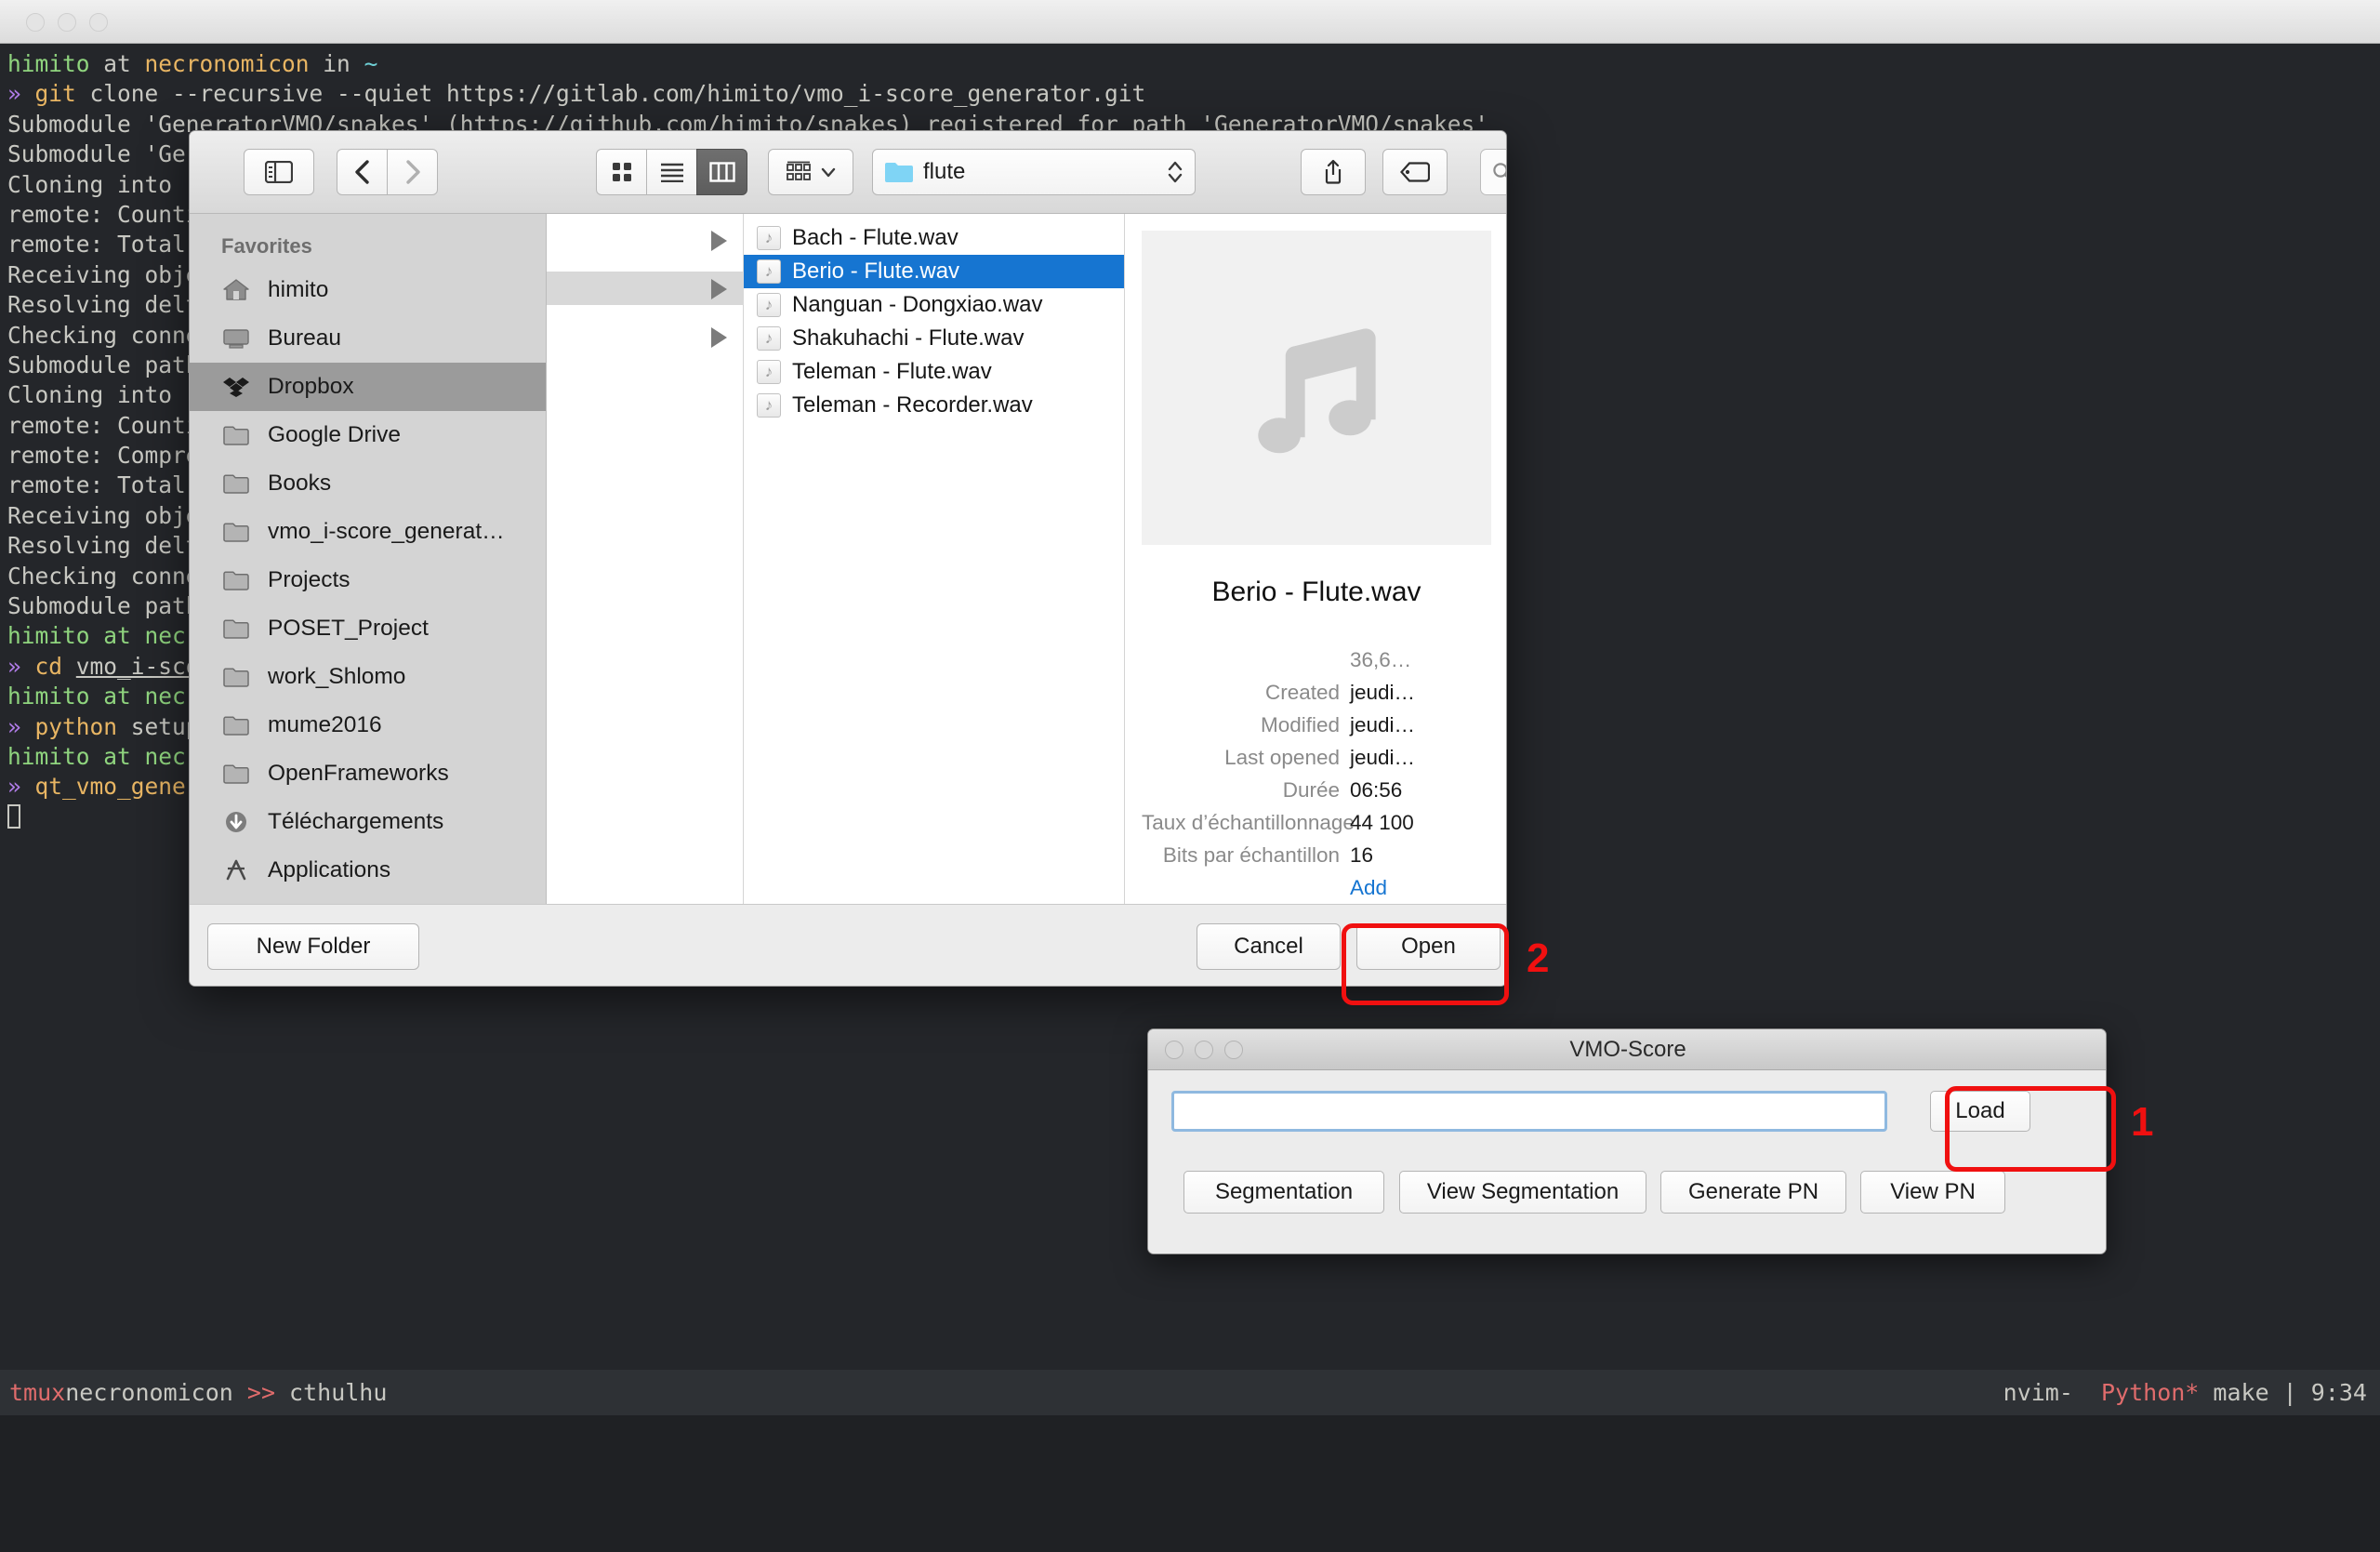 The width and height of the screenshot is (2380, 1552). I want to click on file-list-item: ♪ Teleman - Flute.wav, so click(934, 372).